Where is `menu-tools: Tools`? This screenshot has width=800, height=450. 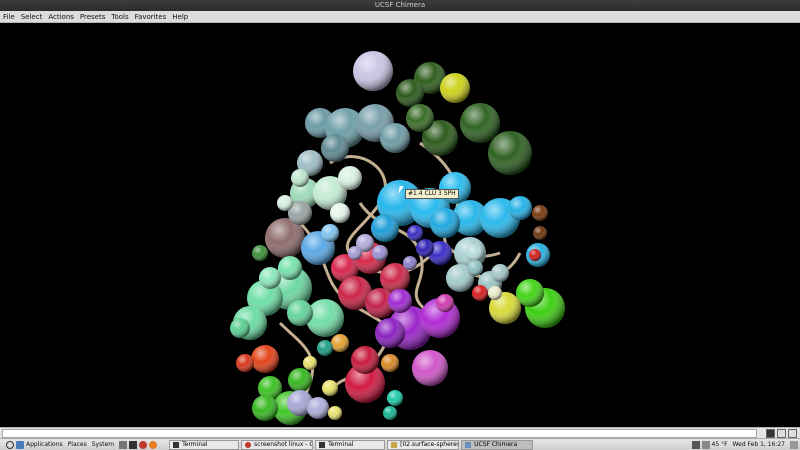 menu-tools: Tools is located at coordinates (119, 17).